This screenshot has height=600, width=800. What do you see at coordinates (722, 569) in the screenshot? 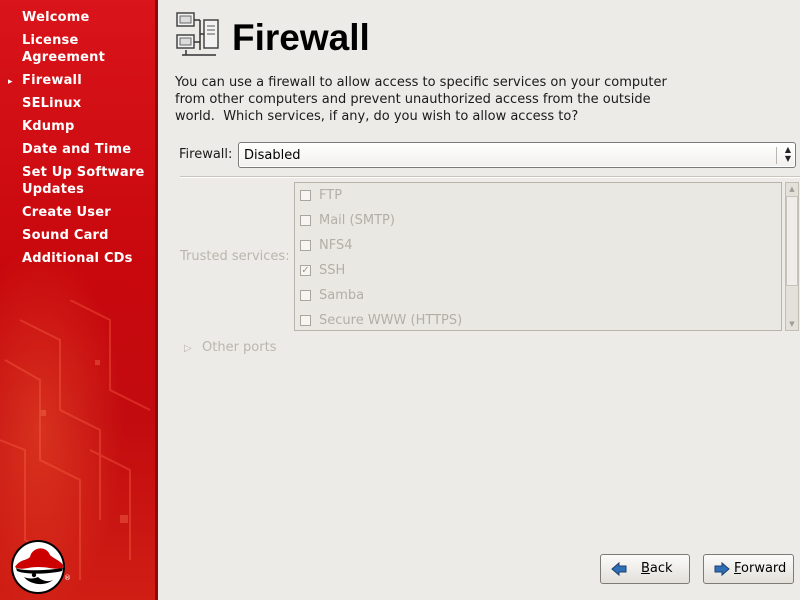
I see `forward-arrow-icon` at bounding box center [722, 569].